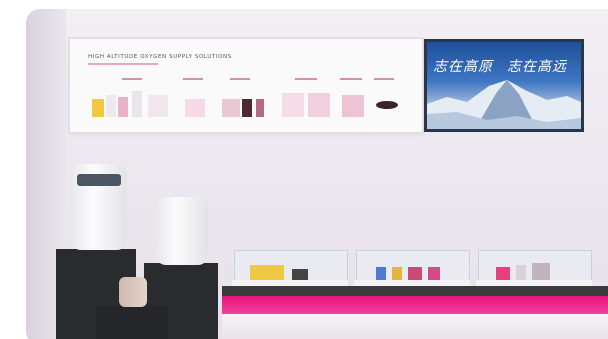 Image resolution: width=608 pixels, height=339 pixels. What do you see at coordinates (132, 322) in the screenshot?
I see `pedestal-low` at bounding box center [132, 322].